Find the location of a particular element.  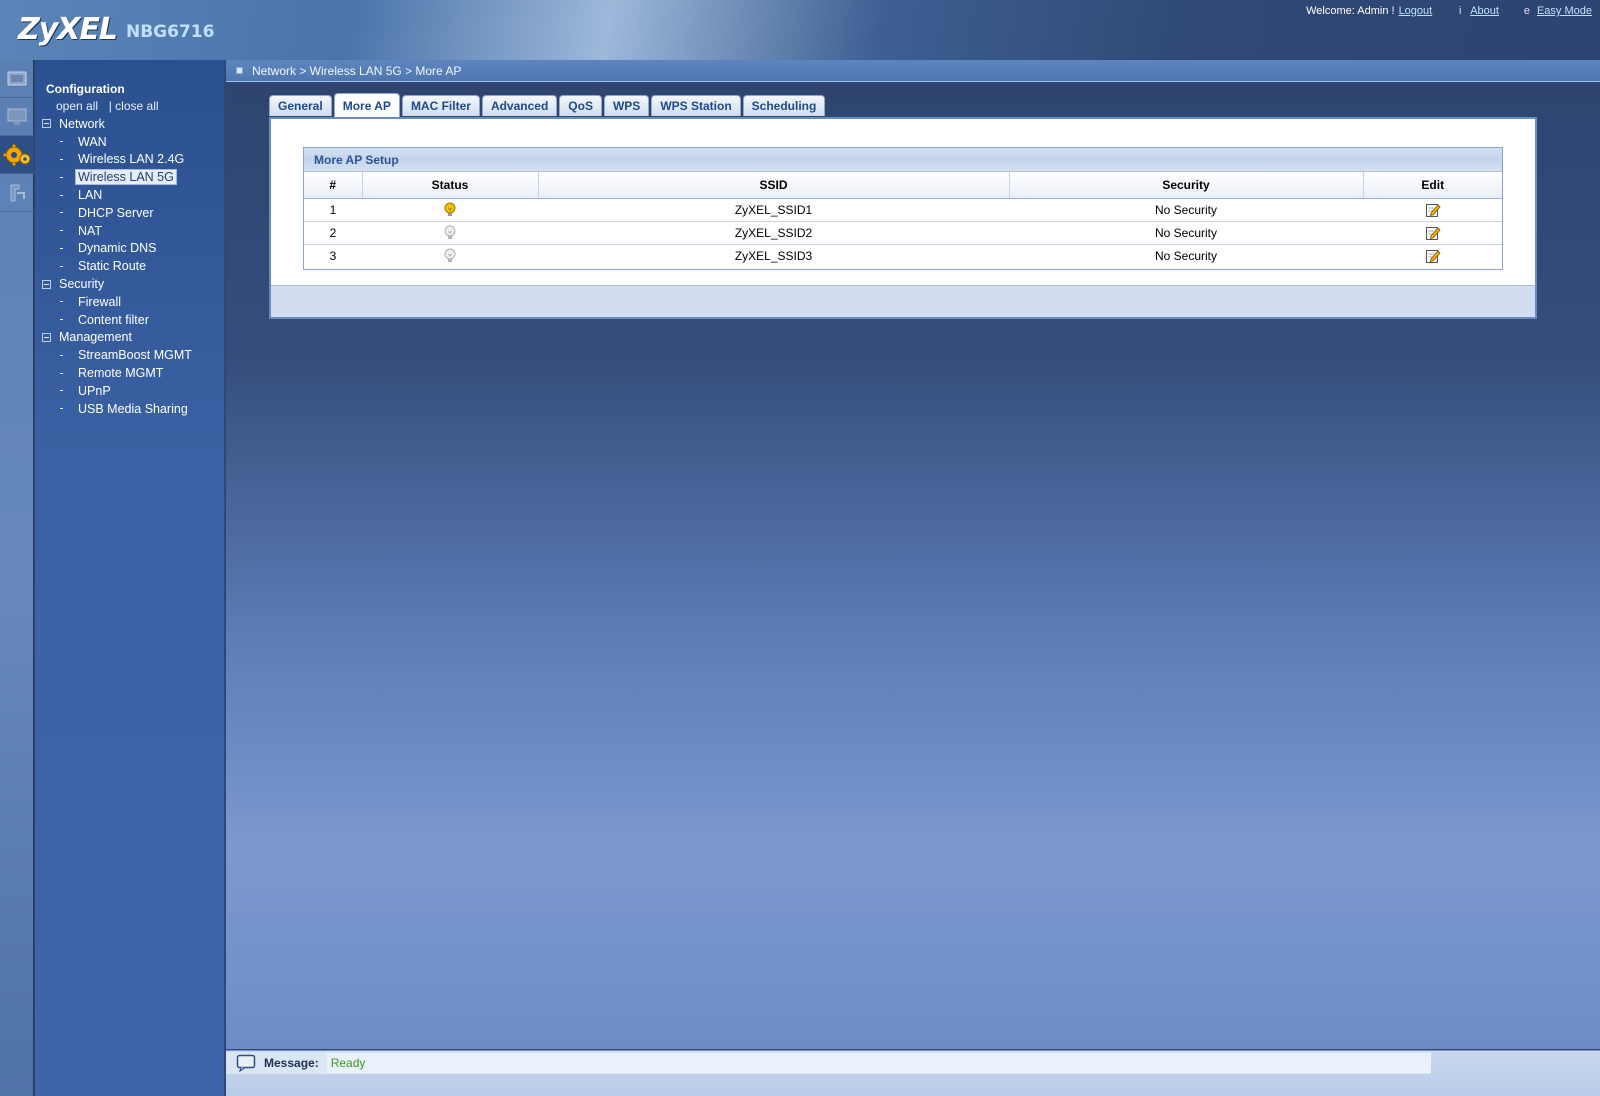

tab-mac-filter: MAC Filter is located at coordinates (440, 105).